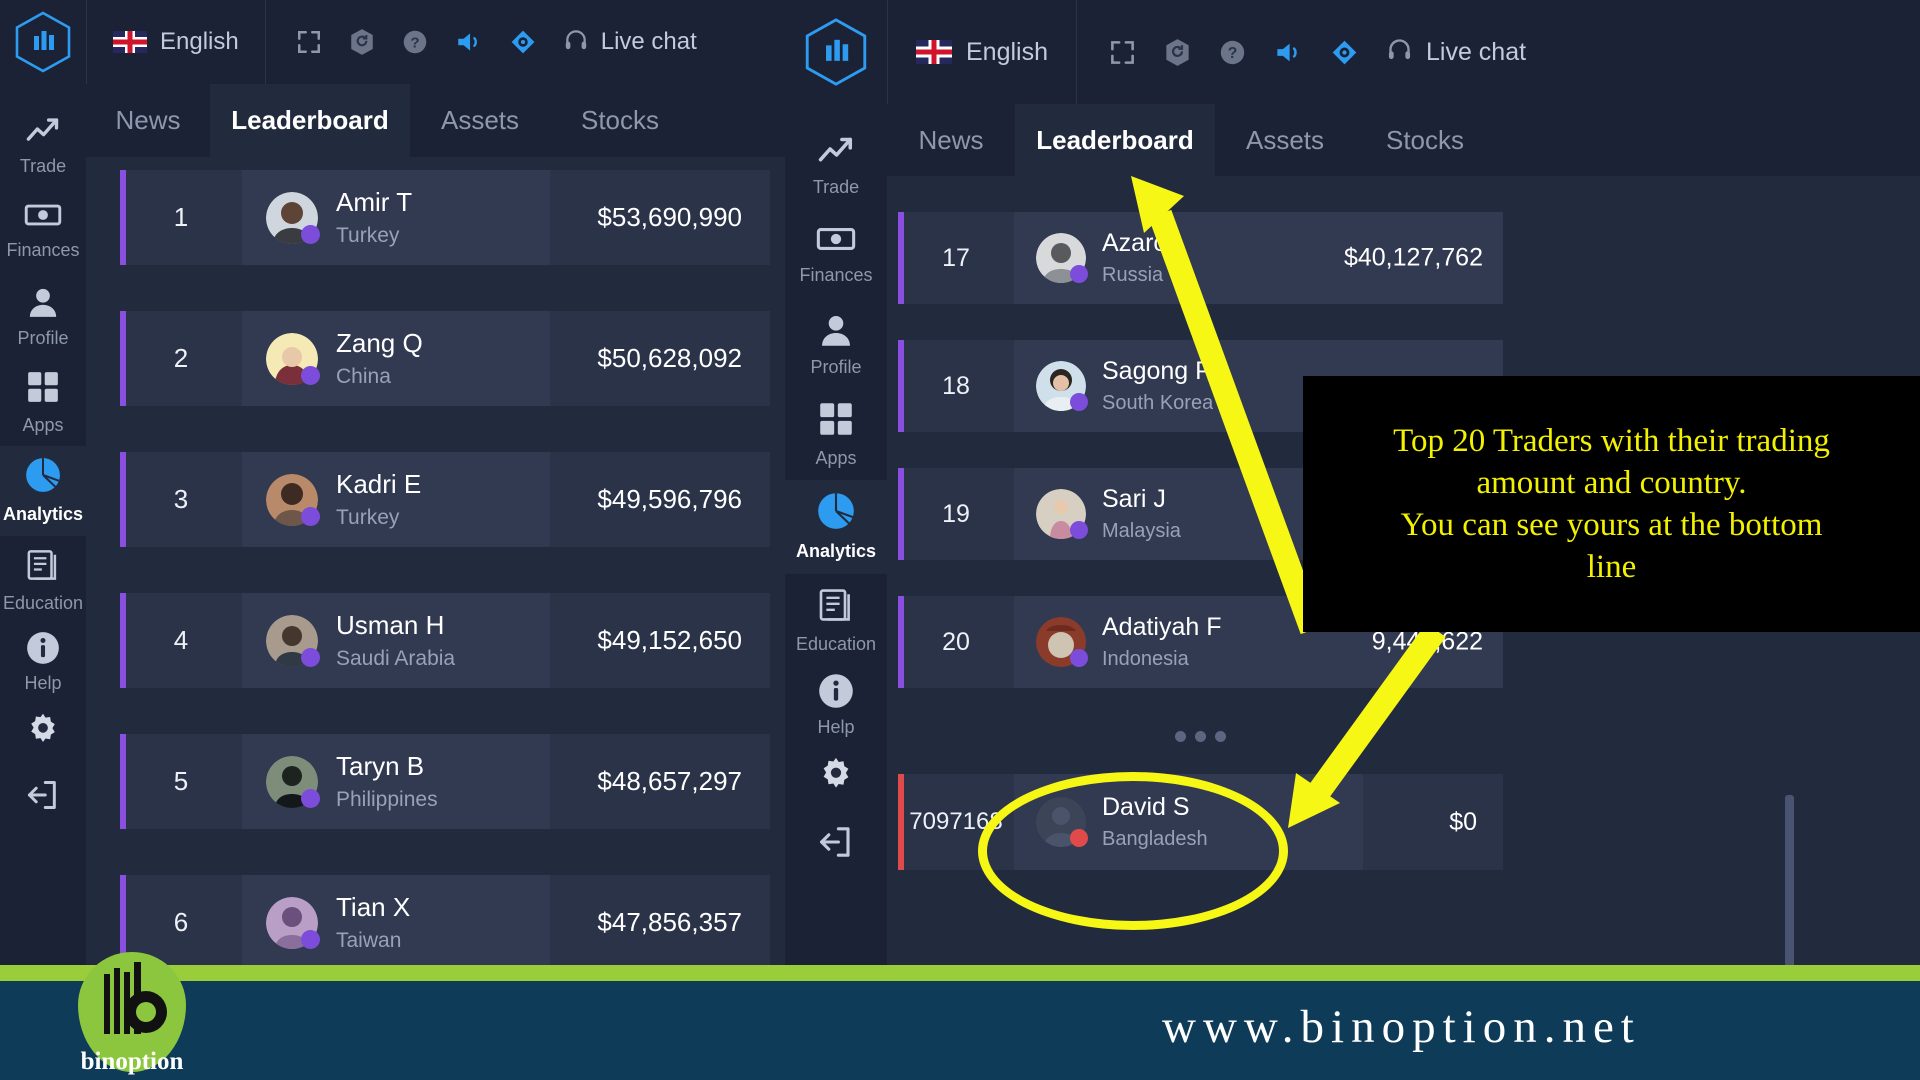 The height and width of the screenshot is (1080, 1920). I want to click on tab-label: Leaderboard, so click(310, 120).